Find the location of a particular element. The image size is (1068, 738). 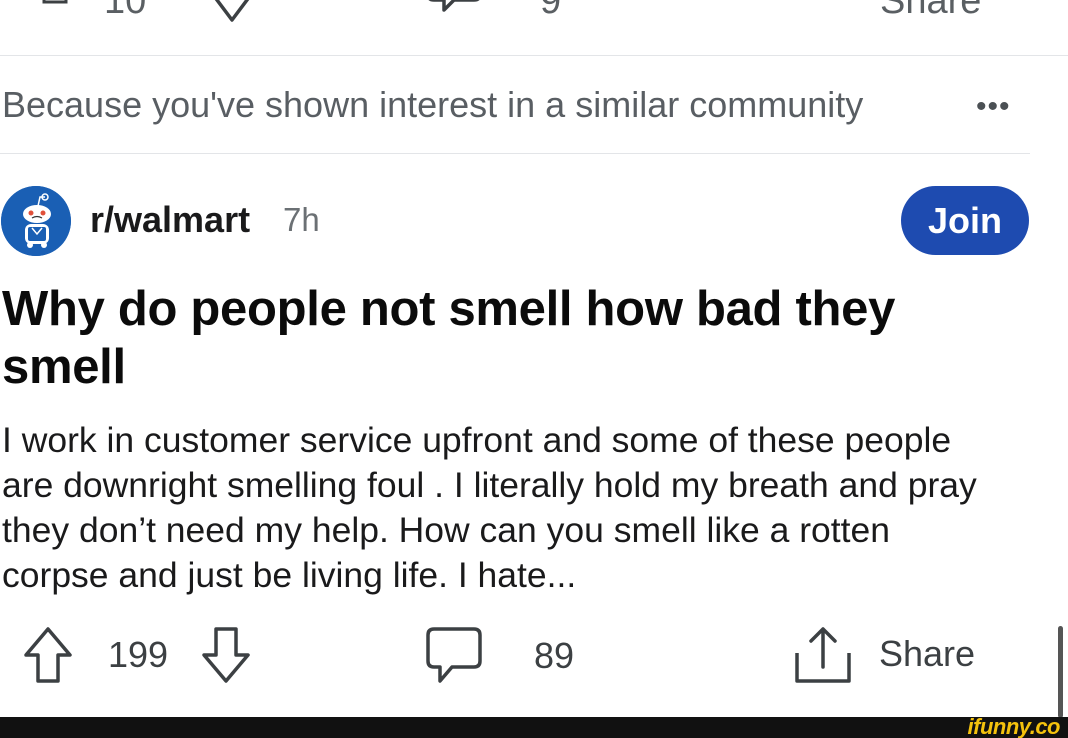

comment-count: 89 is located at coordinates (554, 655).